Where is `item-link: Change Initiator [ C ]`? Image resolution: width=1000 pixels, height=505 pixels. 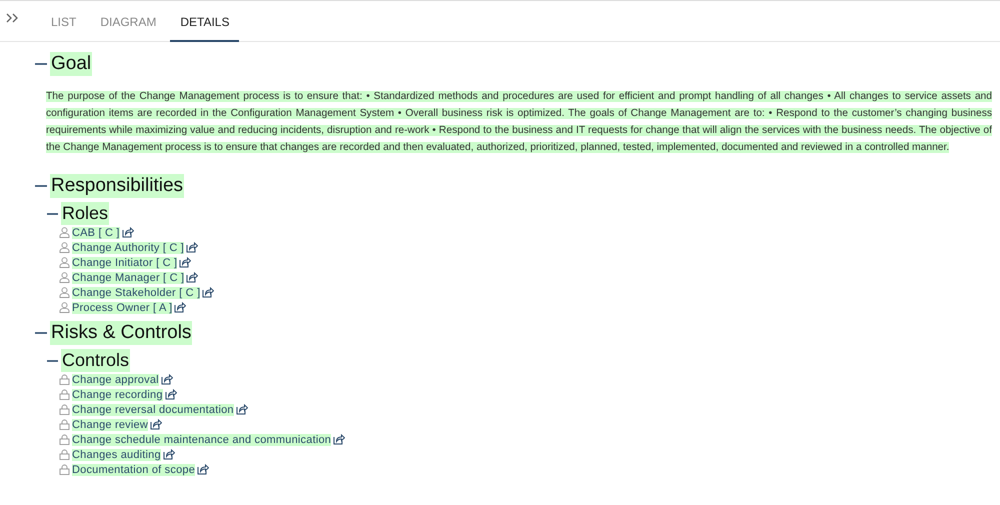 item-link: Change Initiator [ C ] is located at coordinates (125, 262).